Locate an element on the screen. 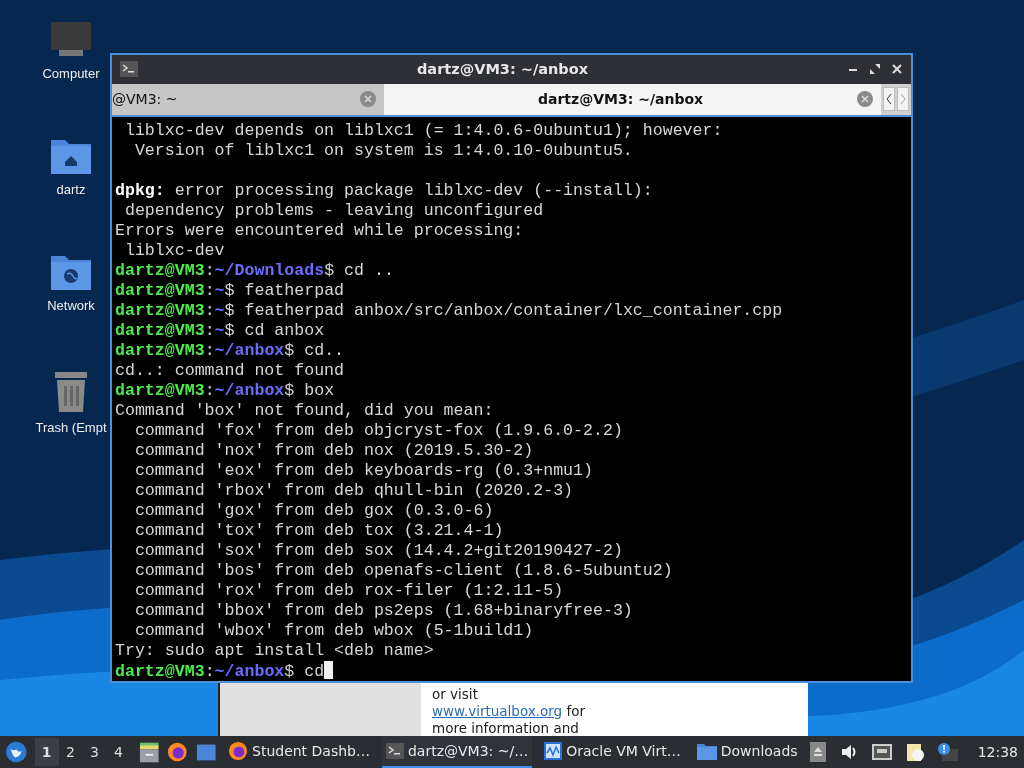  network-folder-icon is located at coordinates (71, 272).